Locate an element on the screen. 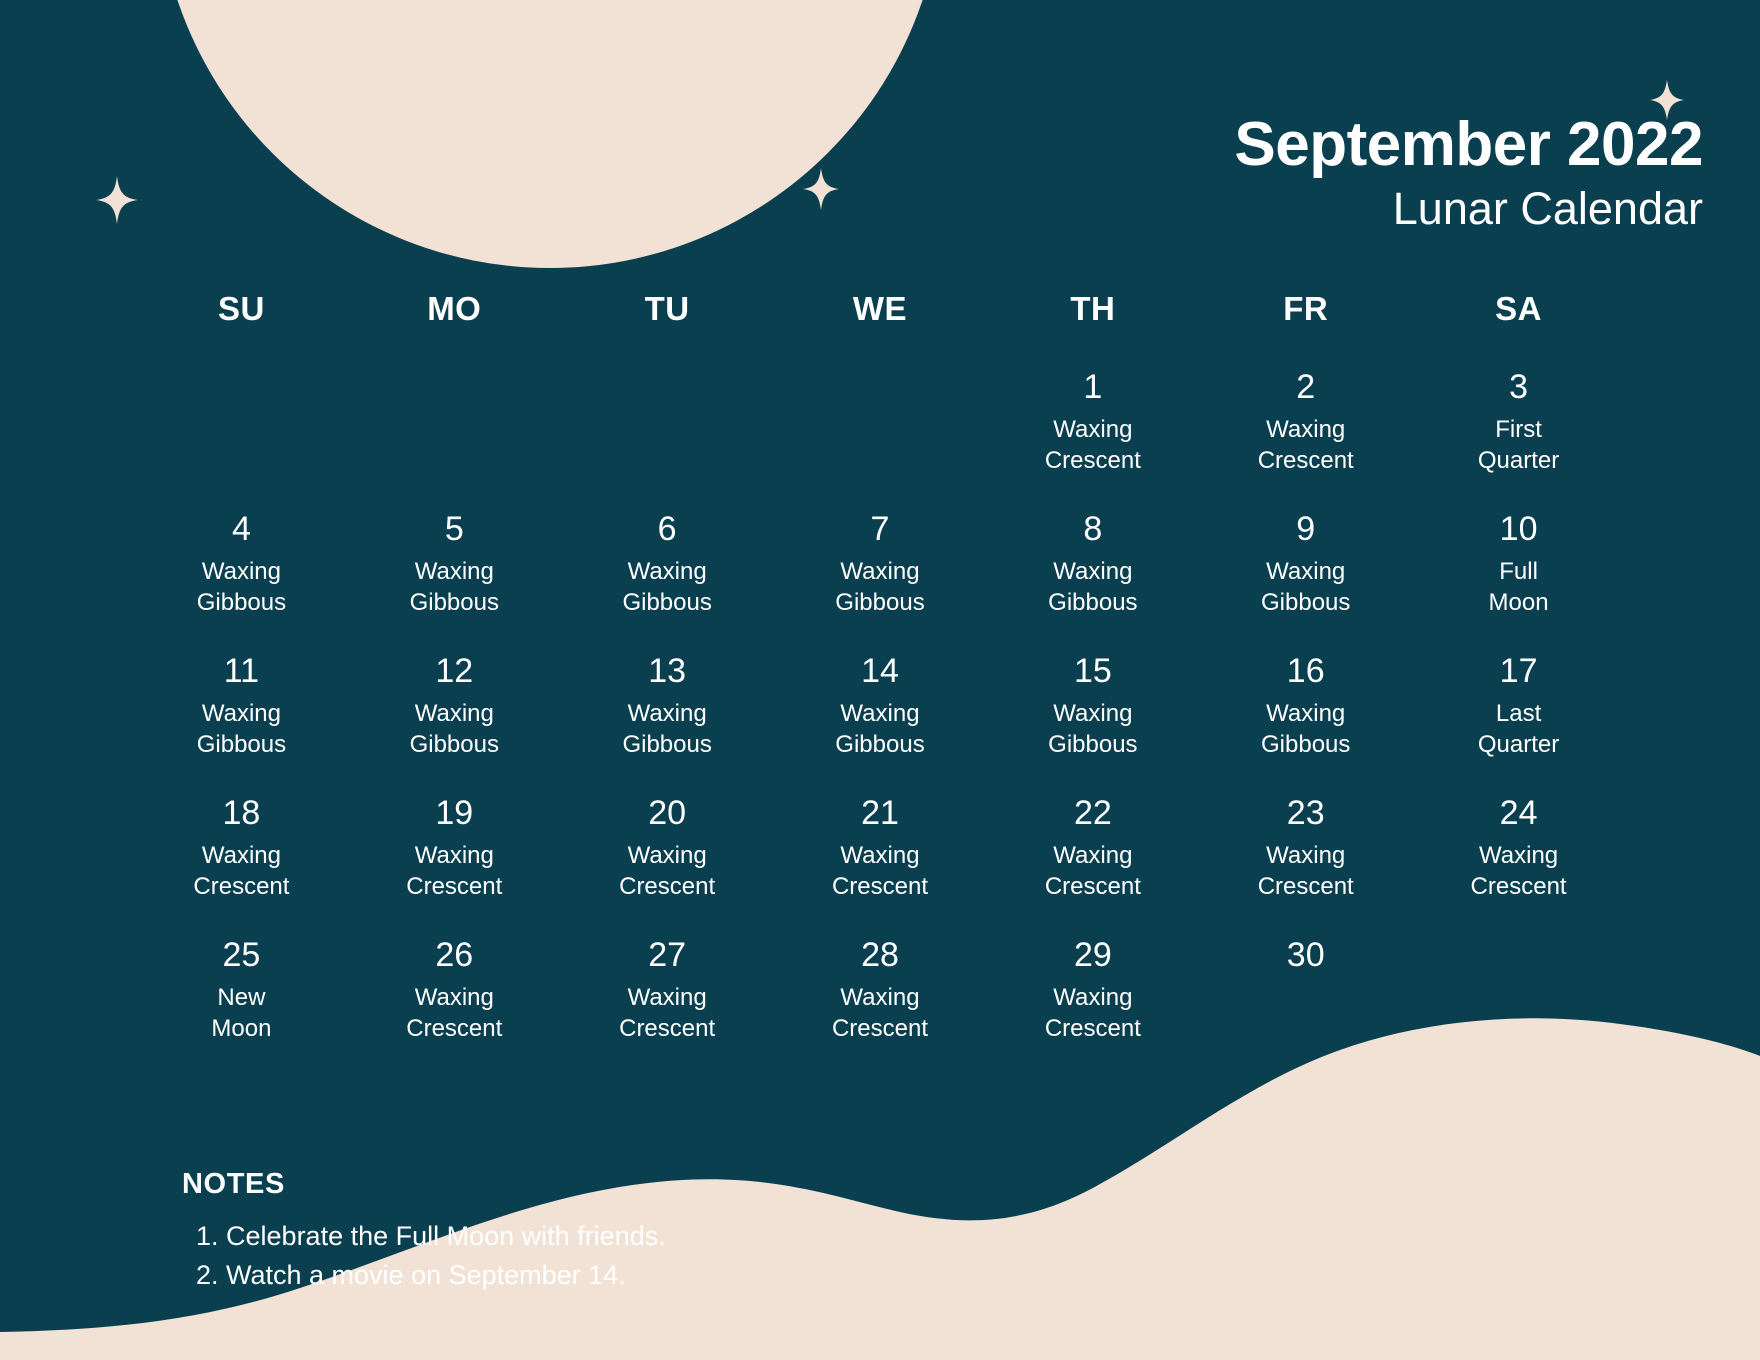 The image size is (1760, 1360). weekday-header-mo: MO is located at coordinates (454, 308).